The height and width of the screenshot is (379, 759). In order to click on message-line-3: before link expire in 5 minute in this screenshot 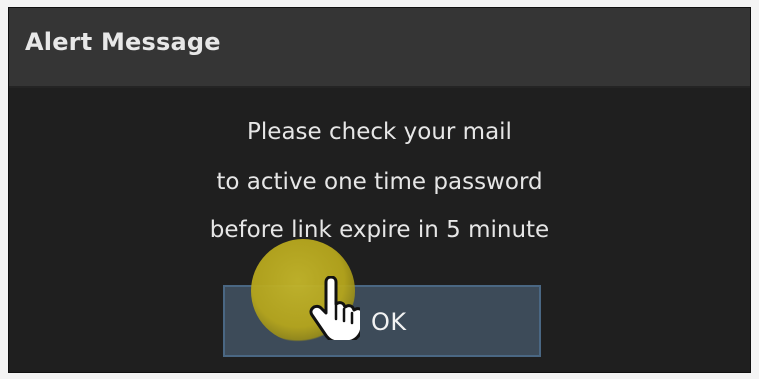, I will do `click(379, 230)`.